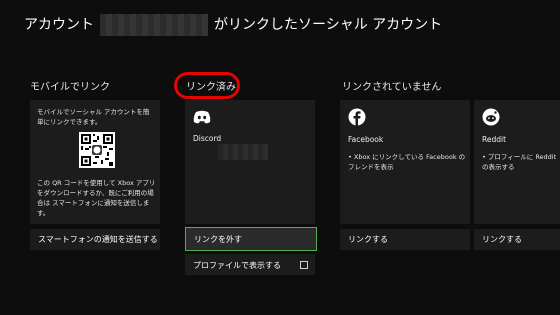  I want to click on reddit-description: • プロフィールに Reddit の表示する, so click(519, 162).